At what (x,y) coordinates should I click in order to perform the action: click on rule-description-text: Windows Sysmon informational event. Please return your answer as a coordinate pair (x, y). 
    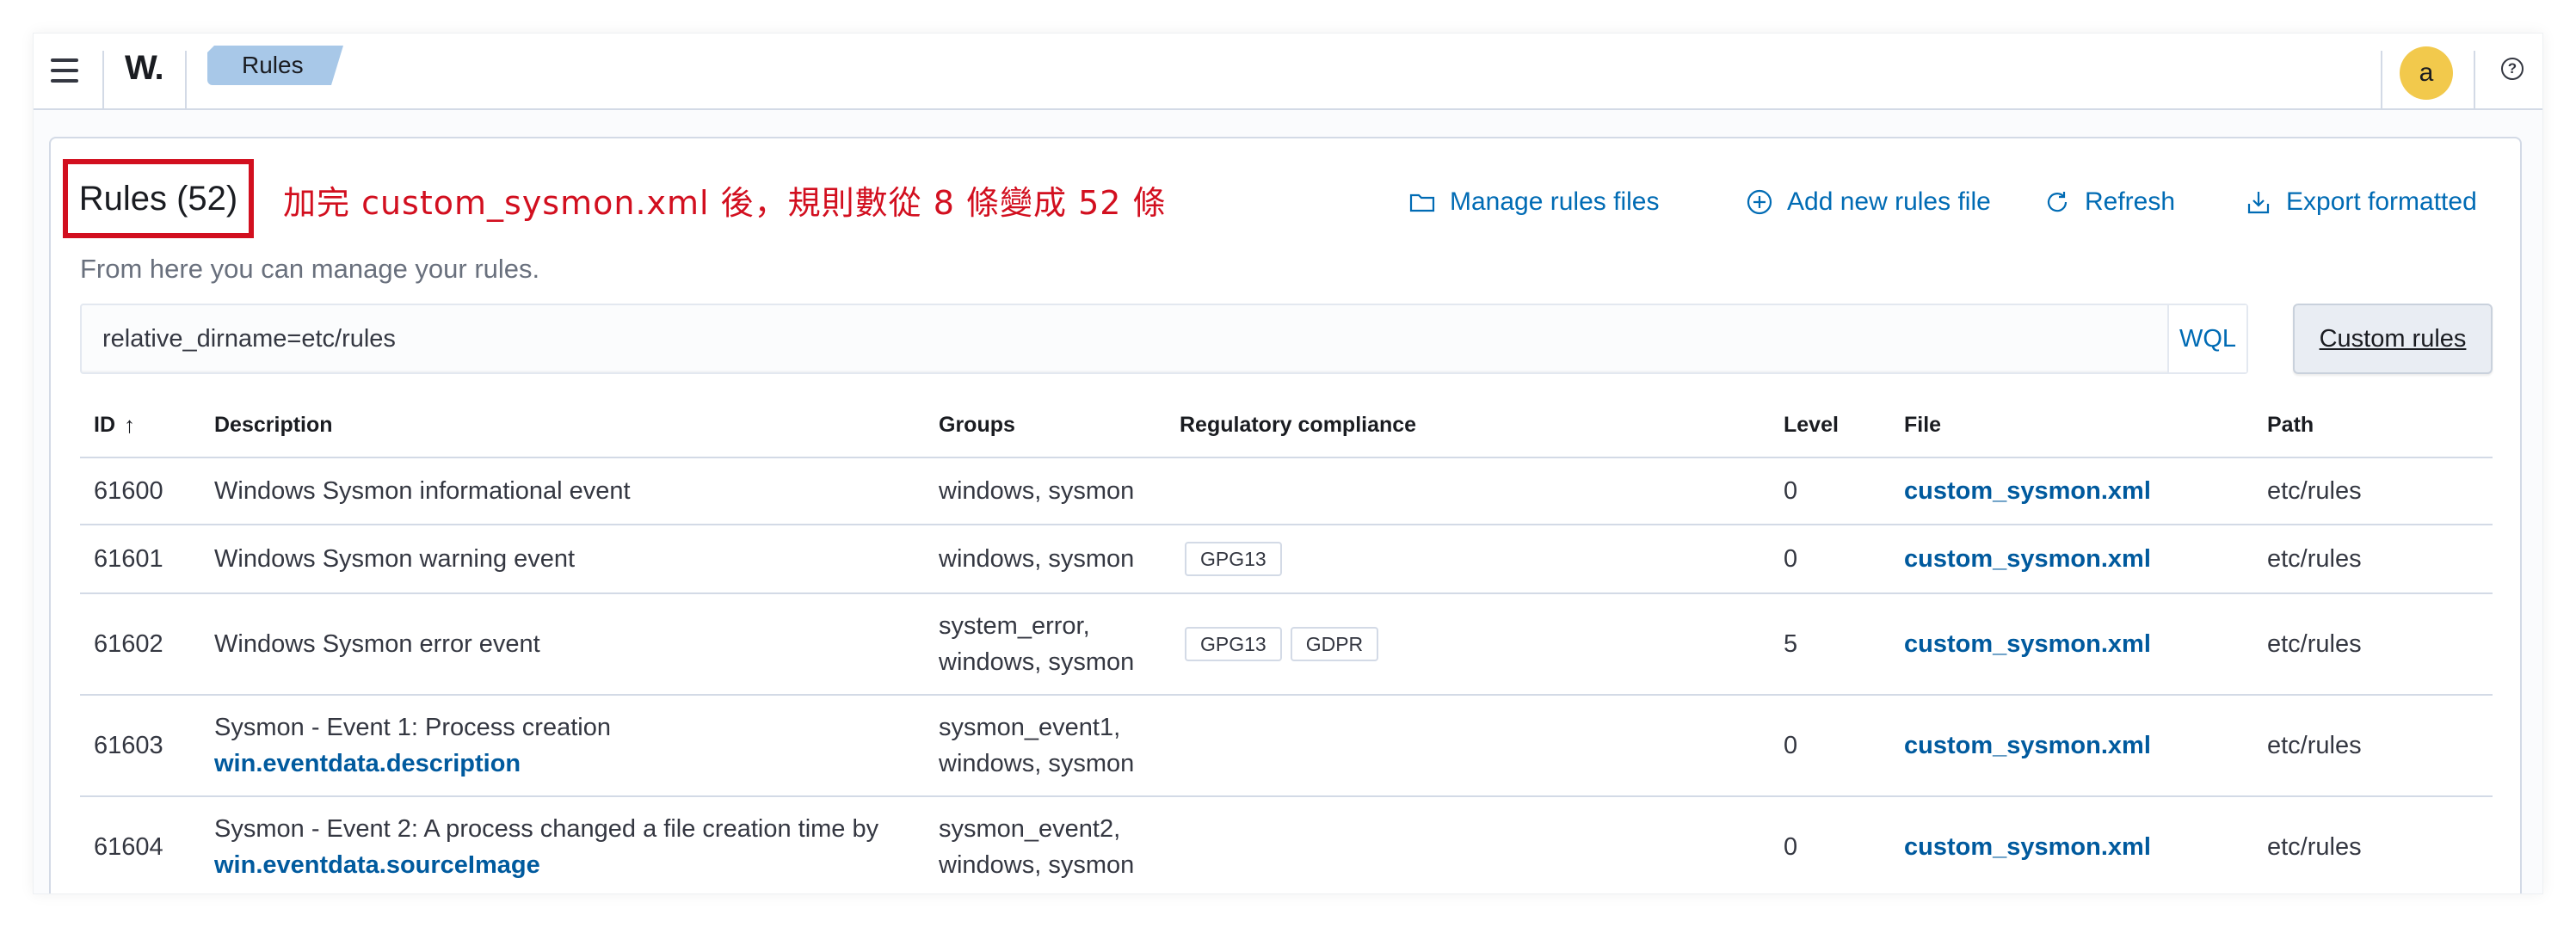
    Looking at the image, I should click on (423, 491).